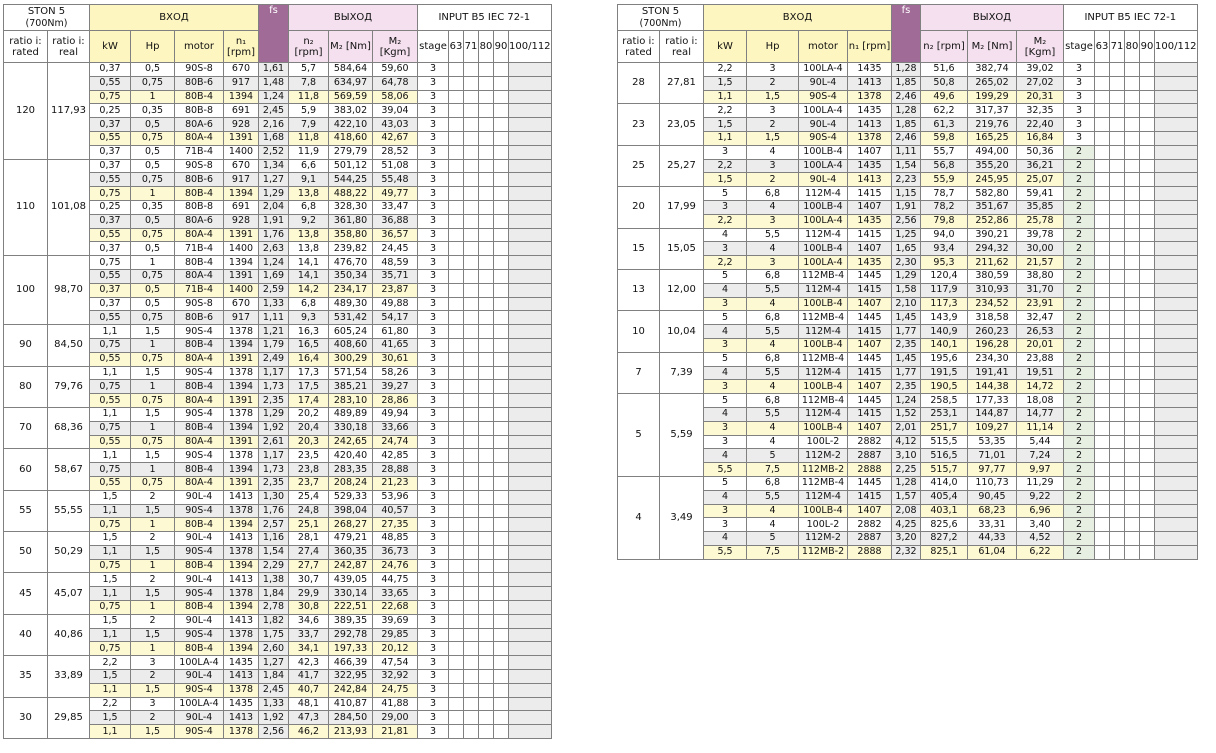 The width and height of the screenshot is (1216, 753). Describe the element at coordinates (1040, 552) in the screenshot. I see `cell-m2-kgm: 6,22` at that location.